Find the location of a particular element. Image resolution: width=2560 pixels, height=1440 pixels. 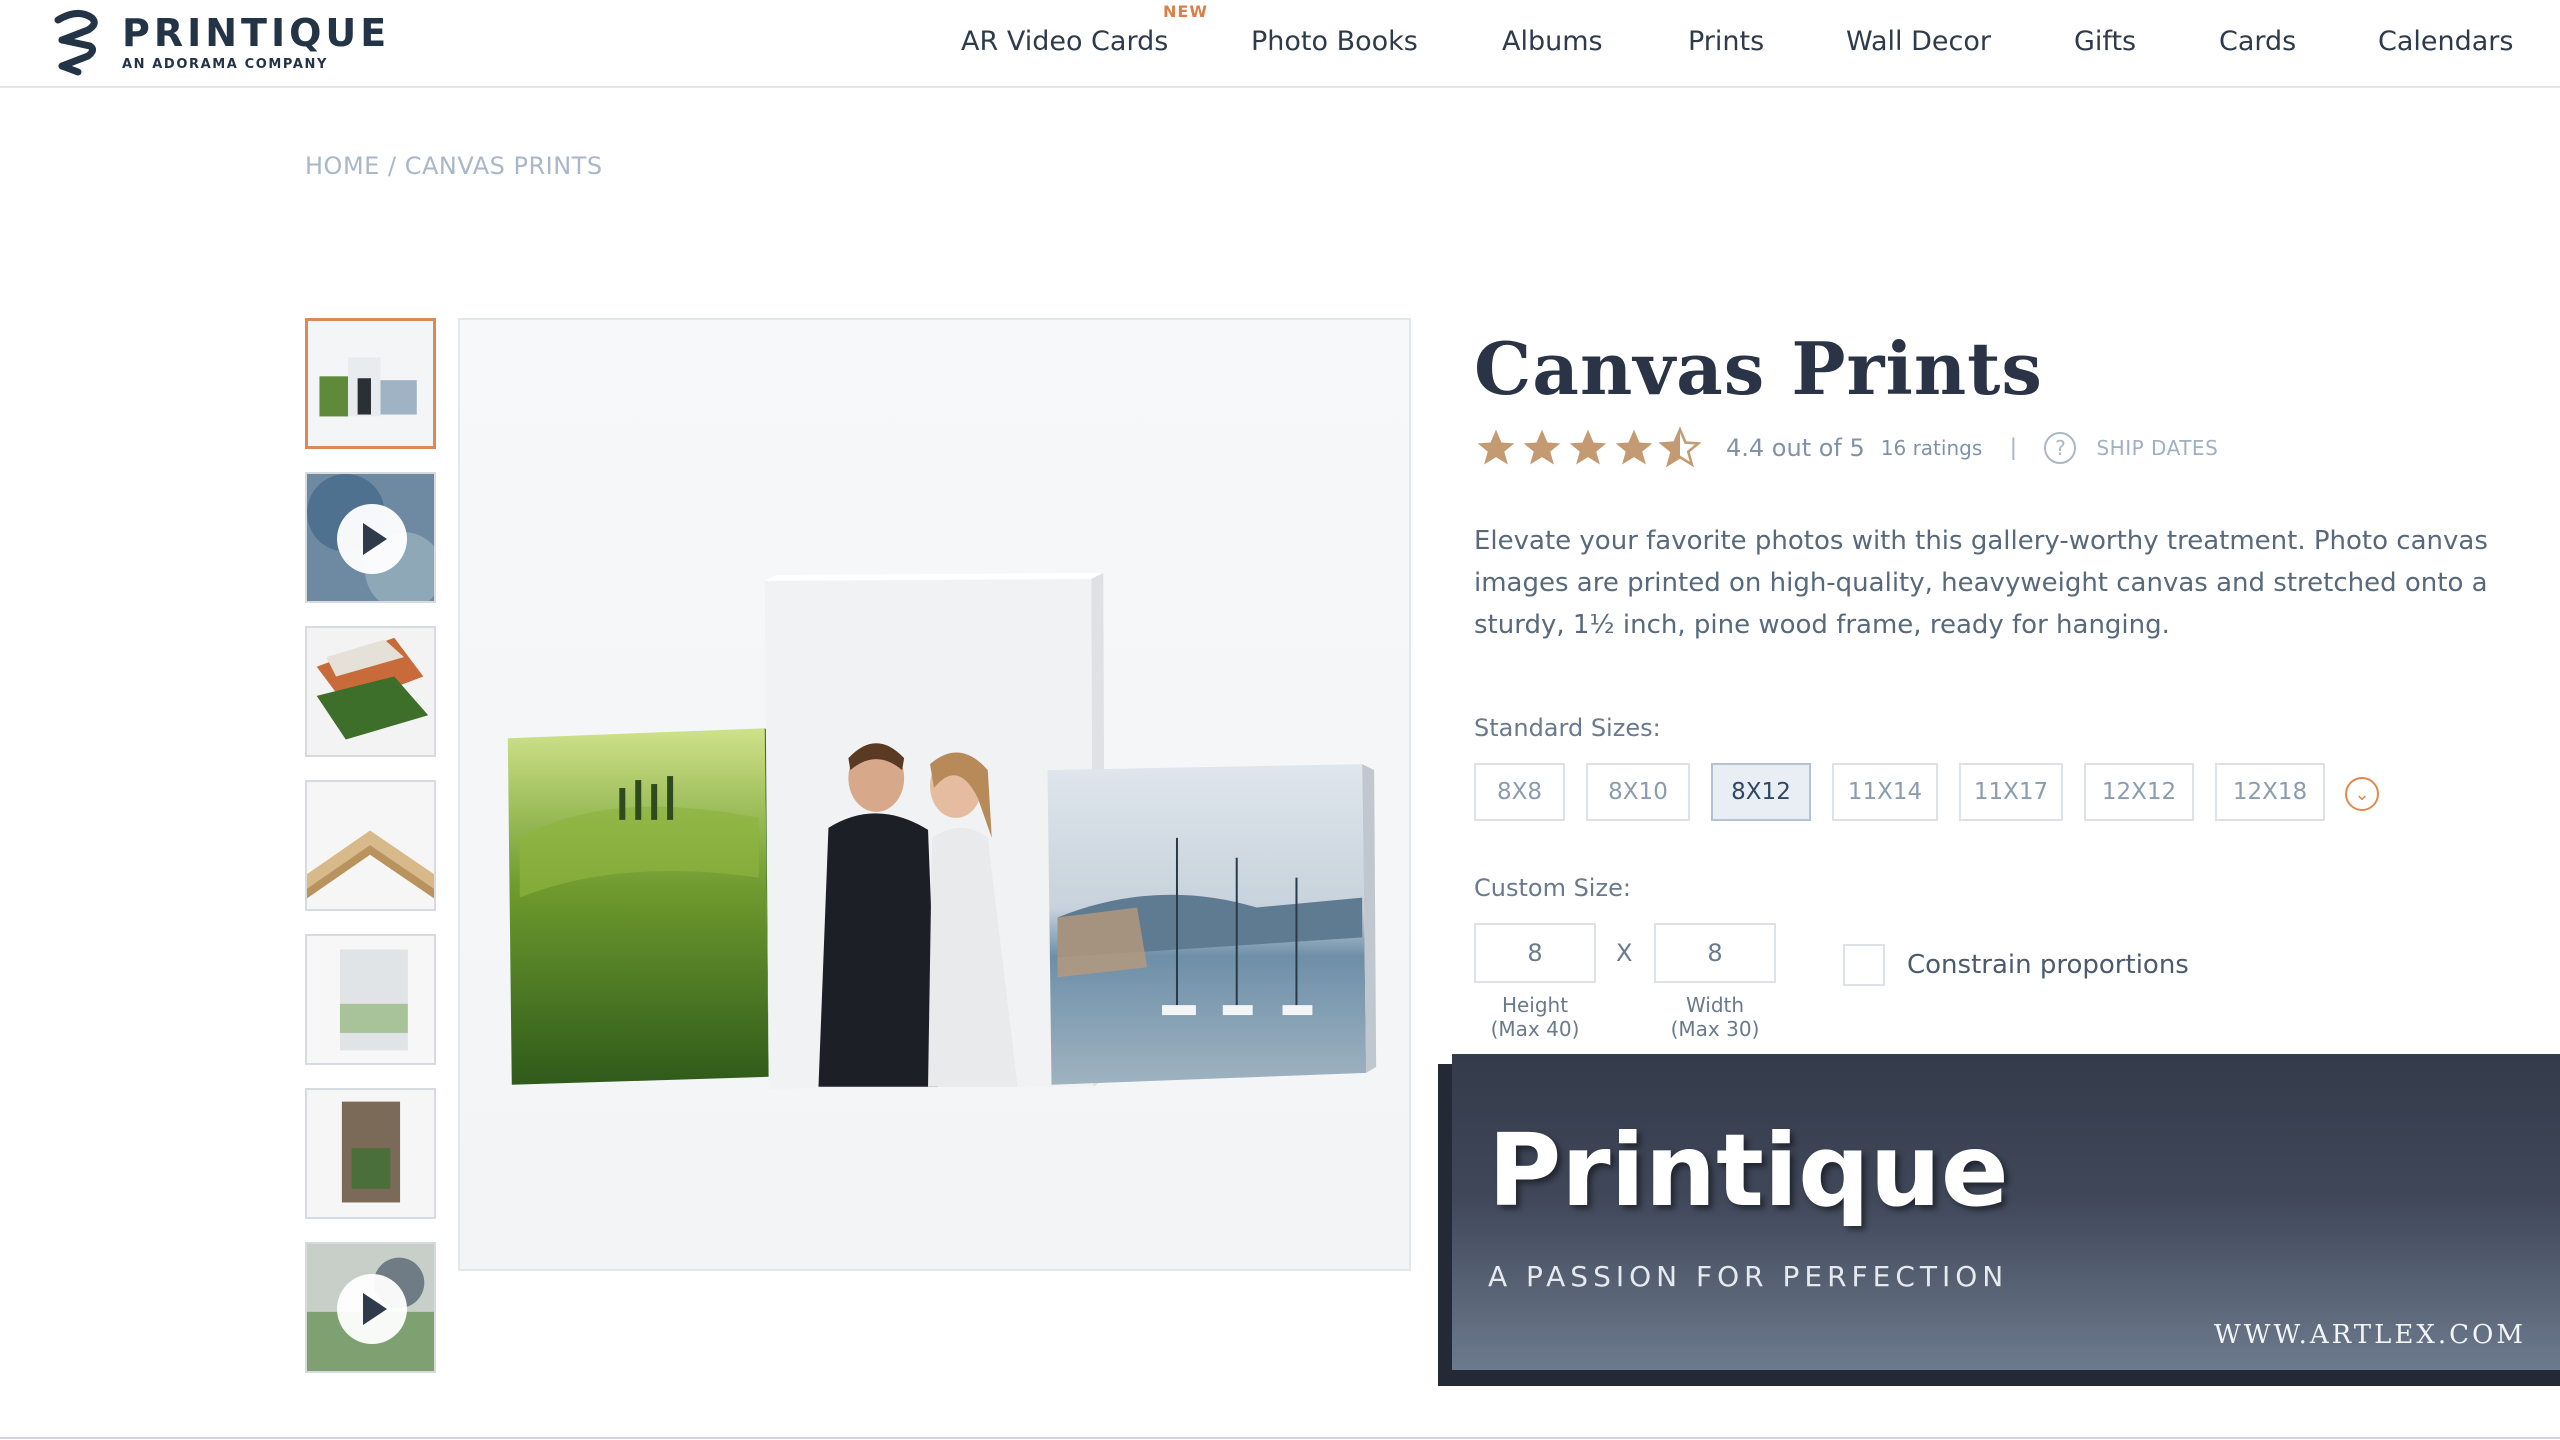

custom-size-label: Custom Size: is located at coordinates (1552, 888).